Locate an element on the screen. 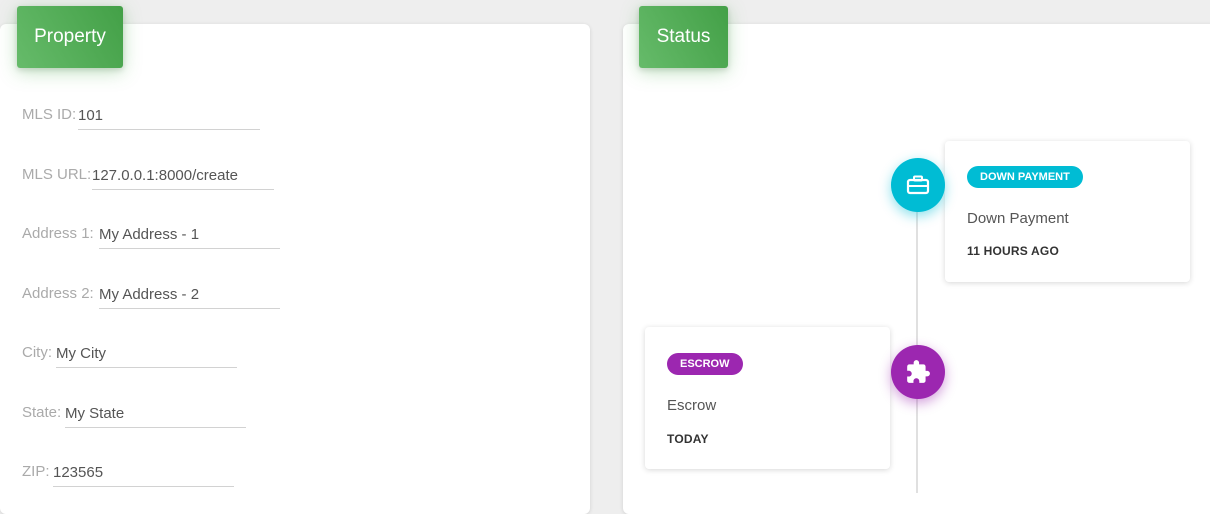  city-input is located at coordinates (146, 354).